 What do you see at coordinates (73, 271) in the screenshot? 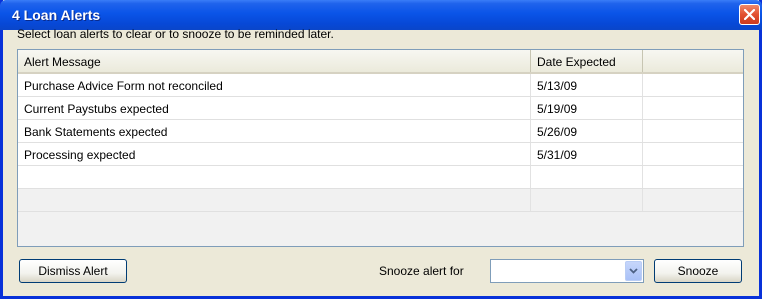
I see `dismiss-alert-button: Dismiss Alert` at bounding box center [73, 271].